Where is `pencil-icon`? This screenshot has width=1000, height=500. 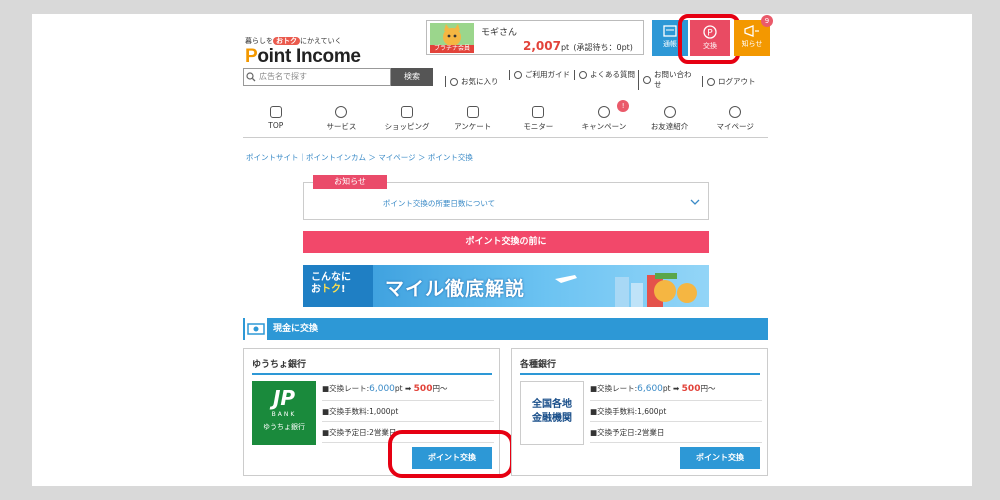
pencil-icon is located at coordinates (472, 112).